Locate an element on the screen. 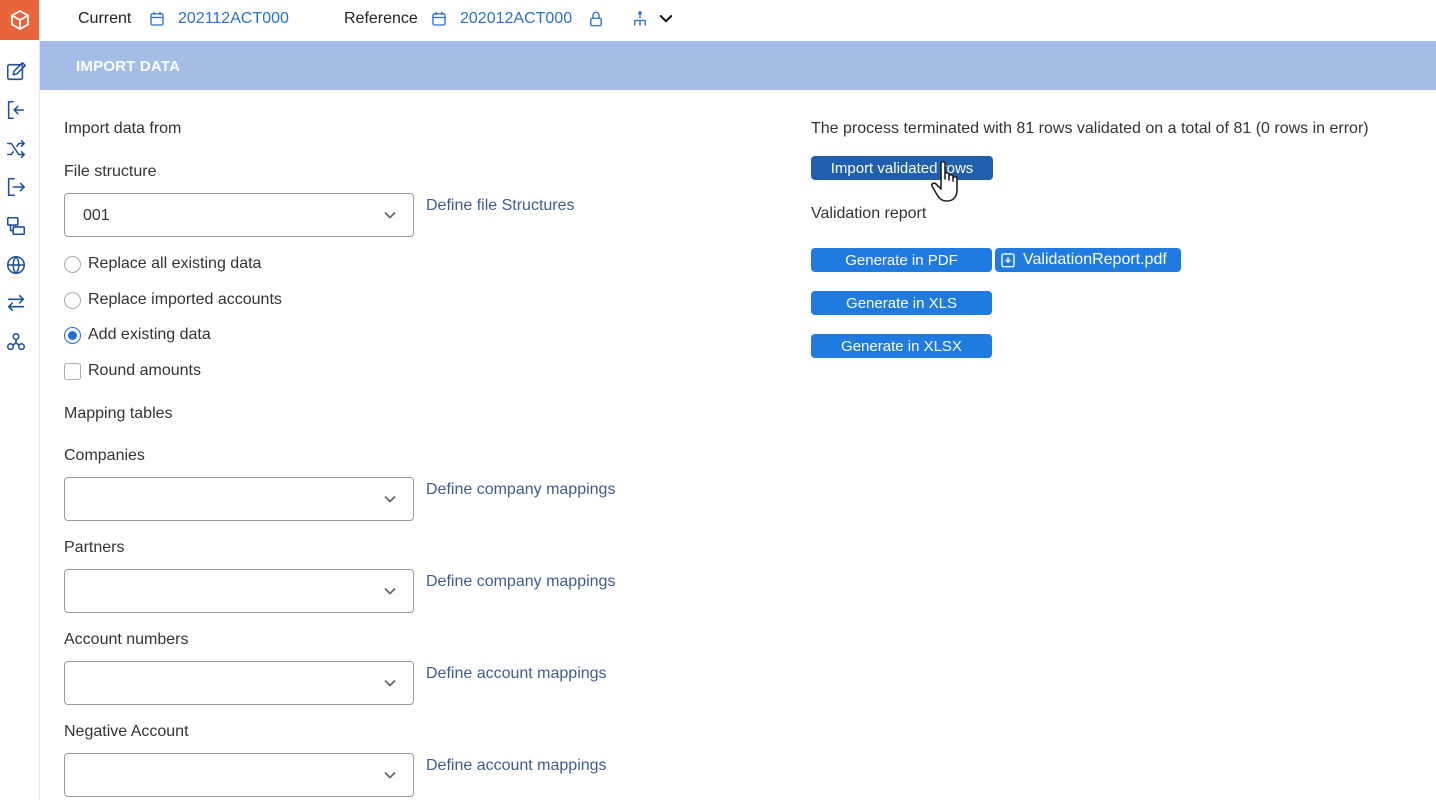  option-label: Add existing data is located at coordinates (149, 334).